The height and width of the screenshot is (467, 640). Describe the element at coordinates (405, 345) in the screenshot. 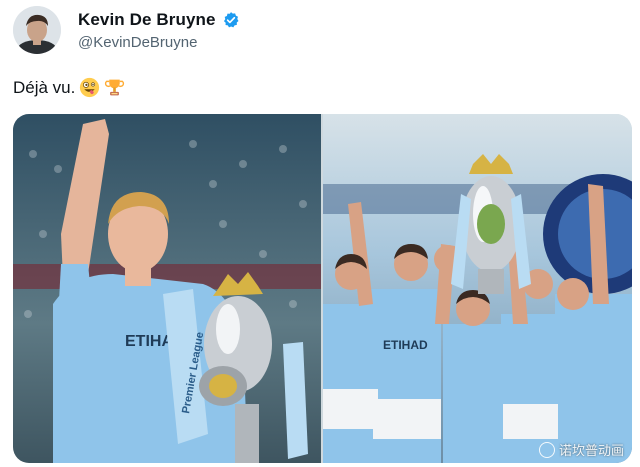

I see `jersey-text-2: ETIHAD` at that location.